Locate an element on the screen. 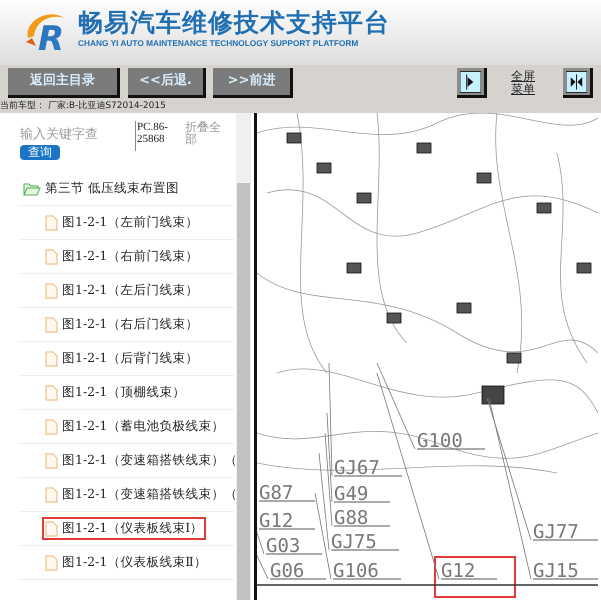  connector-label: G87 is located at coordinates (287, 493).